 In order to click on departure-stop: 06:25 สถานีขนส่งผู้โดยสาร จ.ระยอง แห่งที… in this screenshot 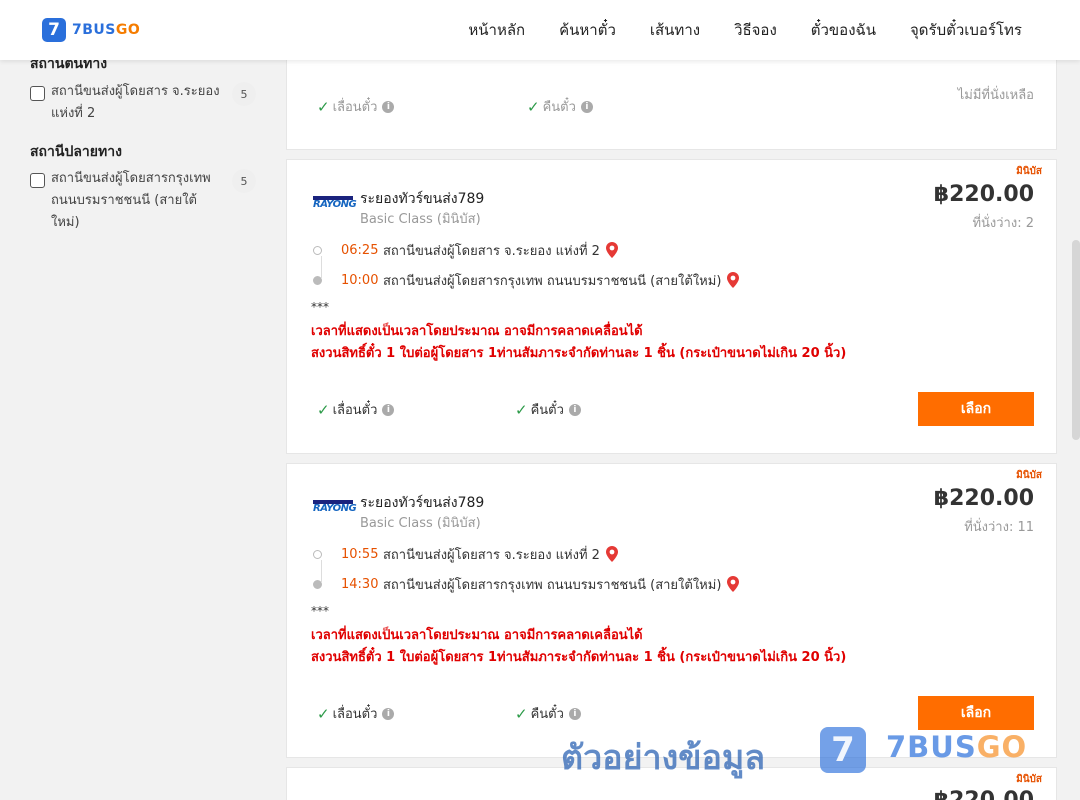, I will do `click(465, 250)`.